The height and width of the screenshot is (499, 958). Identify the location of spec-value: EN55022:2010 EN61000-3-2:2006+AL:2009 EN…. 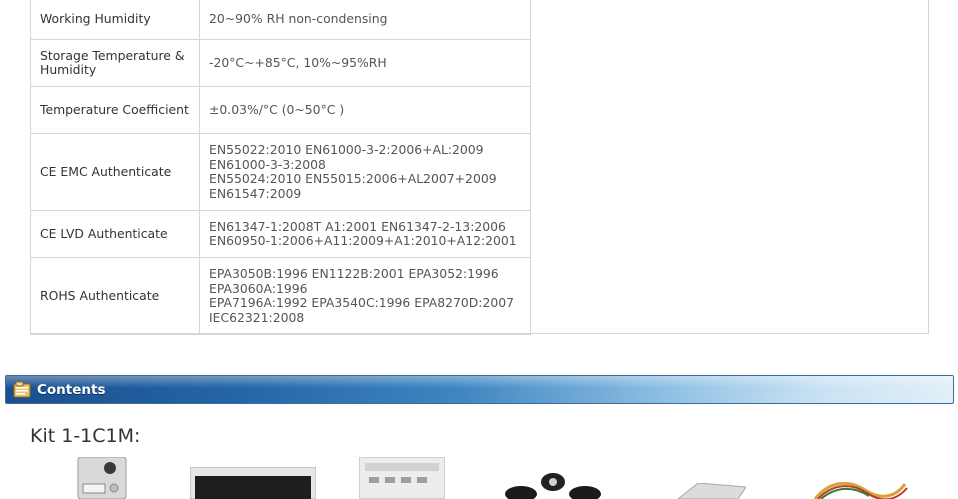
(365, 172).